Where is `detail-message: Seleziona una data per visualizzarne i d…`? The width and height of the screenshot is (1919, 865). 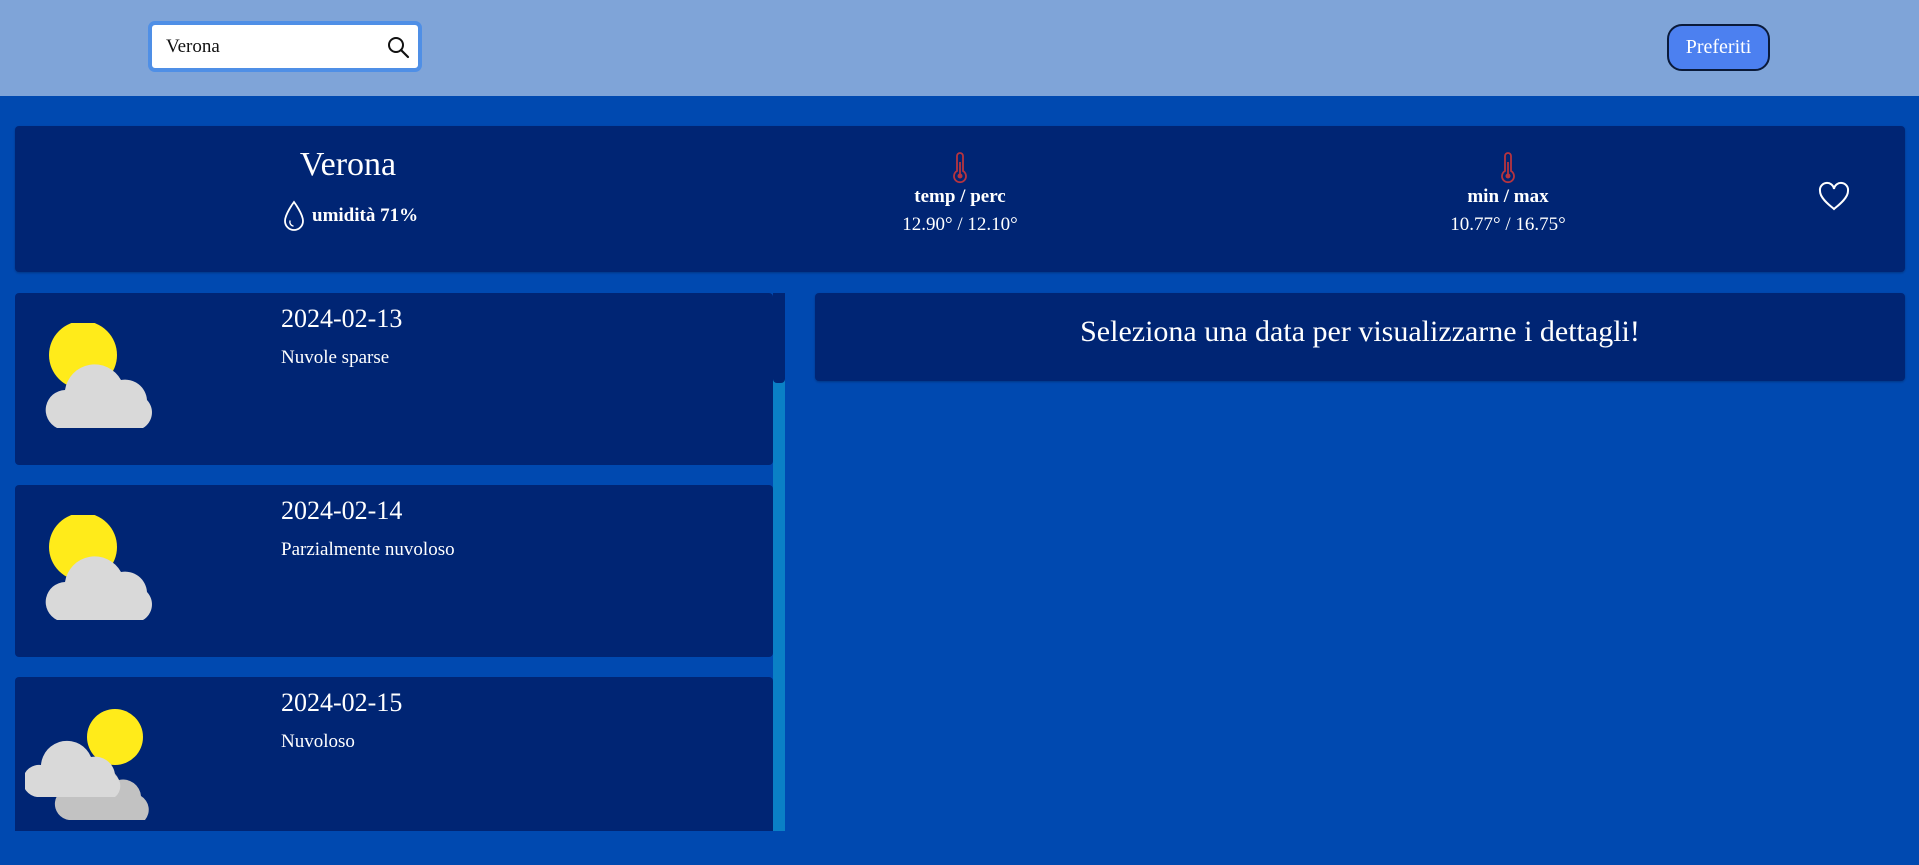
detail-message: Seleziona una data per visualizzarne i d… is located at coordinates (1360, 331).